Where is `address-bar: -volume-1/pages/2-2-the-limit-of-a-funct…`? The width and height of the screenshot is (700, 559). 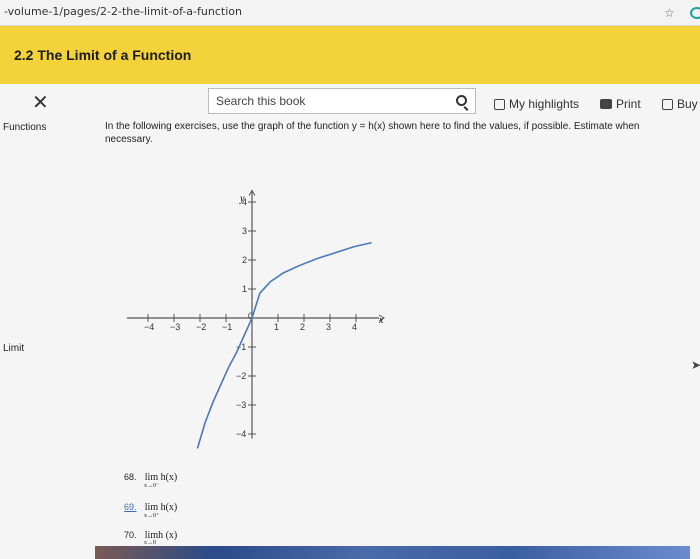 address-bar: -volume-1/pages/2-2-the-limit-of-a-funct… is located at coordinates (350, 13).